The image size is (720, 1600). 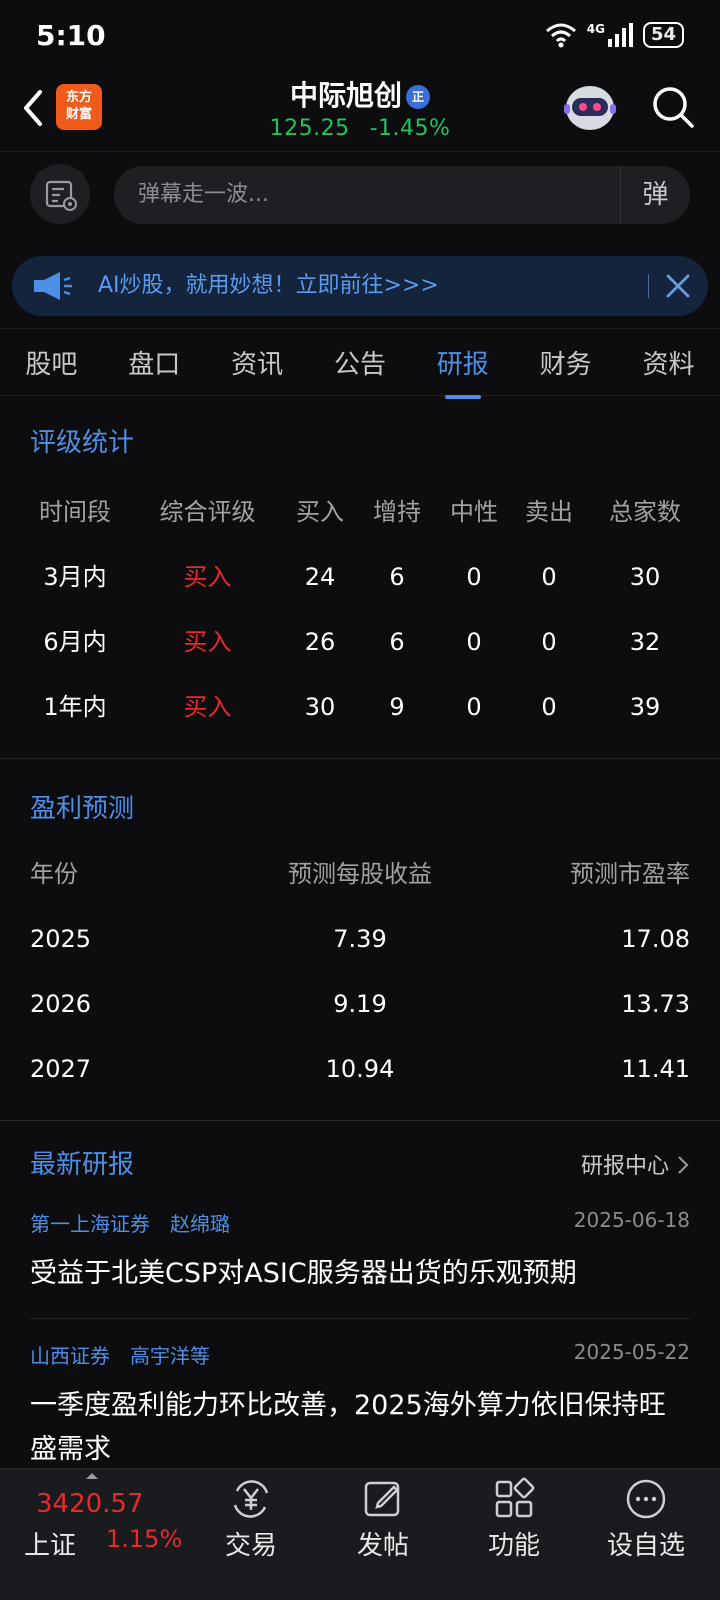 I want to click on network-type: 4G, so click(x=595, y=29).